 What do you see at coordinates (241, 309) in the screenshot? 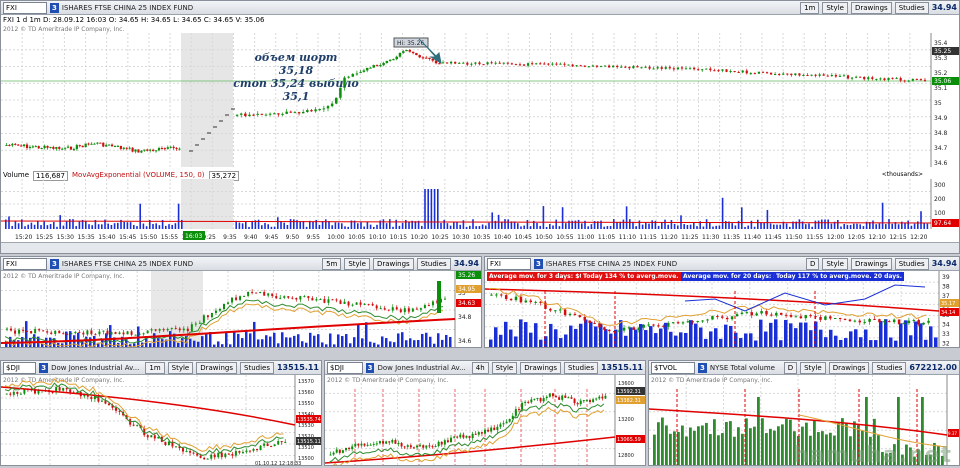
I see `mid-left-plot: 3534.834.635.2634.9534.63` at bounding box center [241, 309].